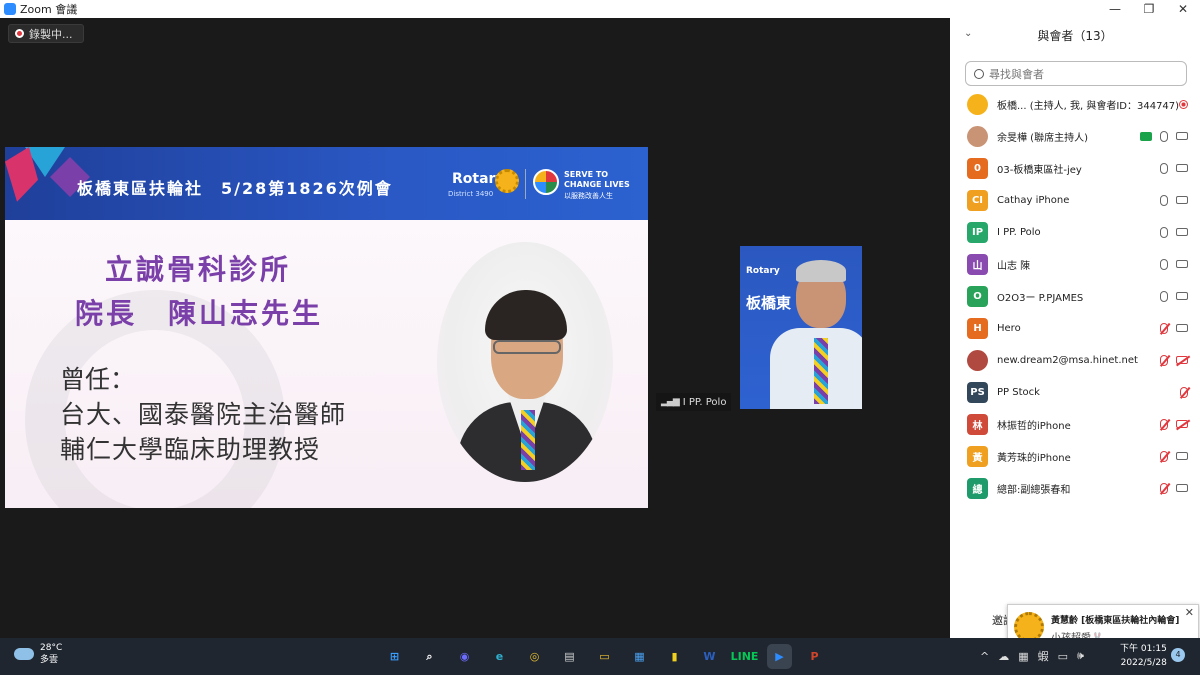  Describe the element at coordinates (1075, 35) in the screenshot. I see `panel-title: 與會者（13）` at that location.